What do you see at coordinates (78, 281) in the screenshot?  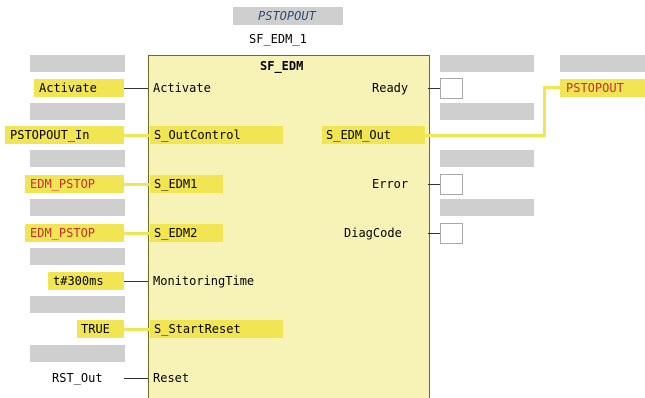 I see `input-value-monitoringtime: t#300ms` at bounding box center [78, 281].